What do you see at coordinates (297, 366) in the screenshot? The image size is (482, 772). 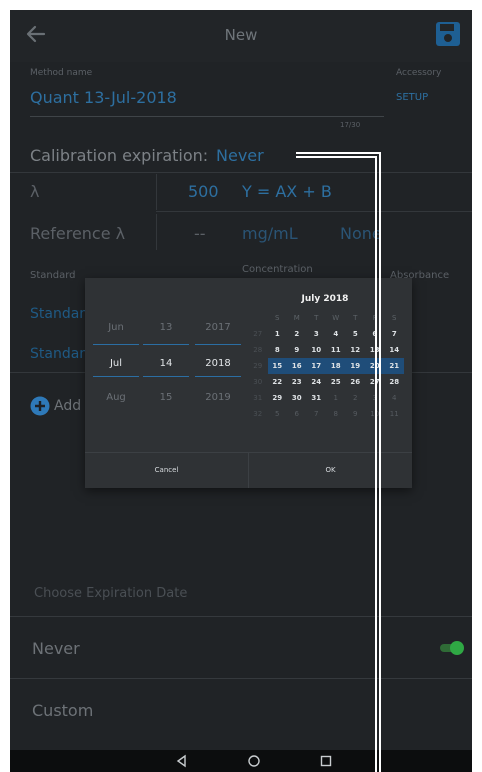 I see `calendar-day: 16` at bounding box center [297, 366].